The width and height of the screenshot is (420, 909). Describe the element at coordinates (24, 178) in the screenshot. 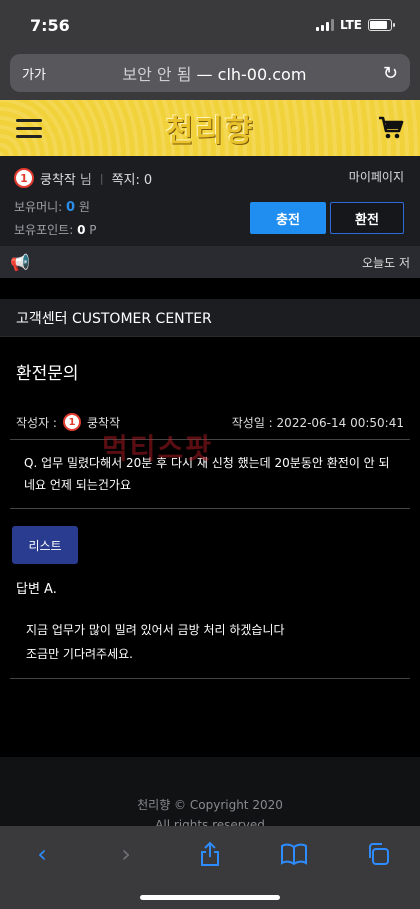

I see `rank-badge-icon: 1` at that location.